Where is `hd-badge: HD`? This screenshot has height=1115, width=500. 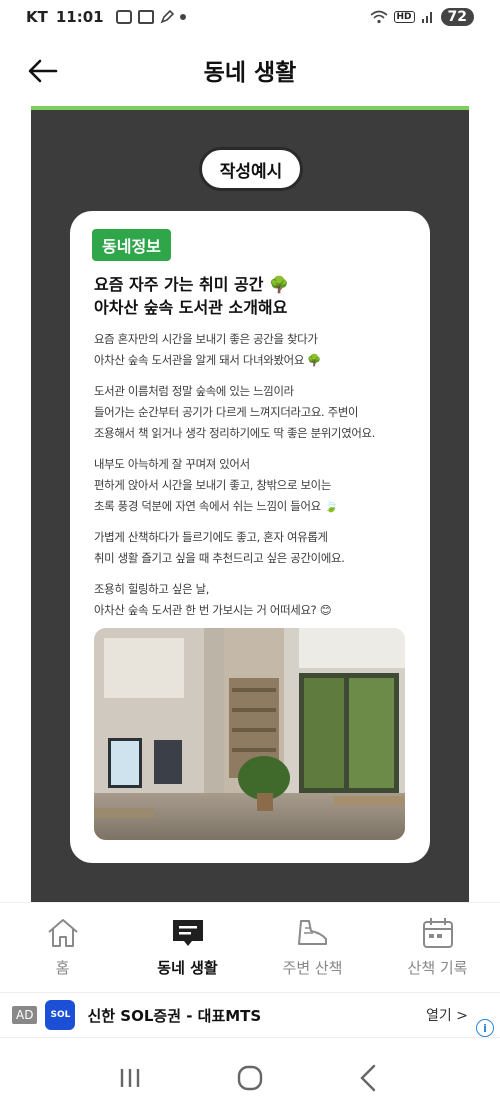
hd-badge: HD is located at coordinates (404, 17).